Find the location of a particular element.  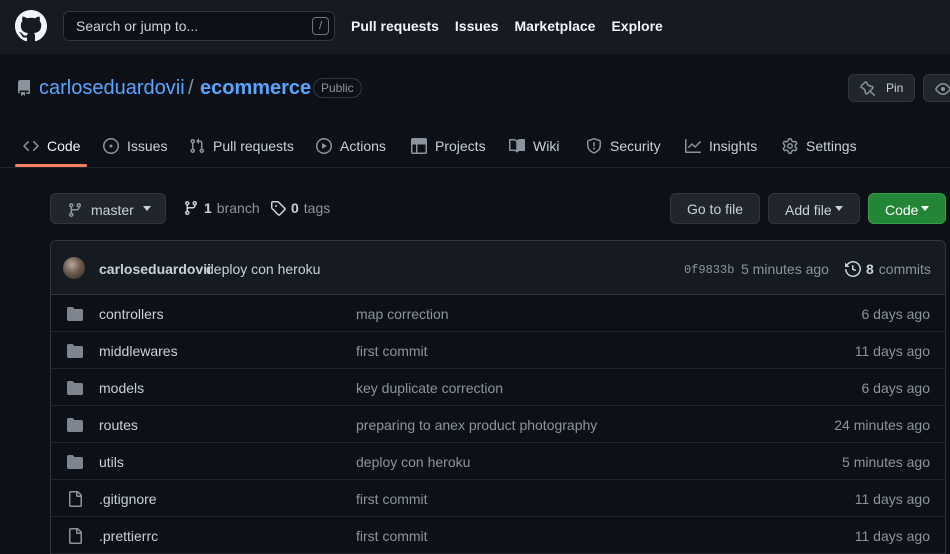

file-name-link: controllers is located at coordinates (131, 314).